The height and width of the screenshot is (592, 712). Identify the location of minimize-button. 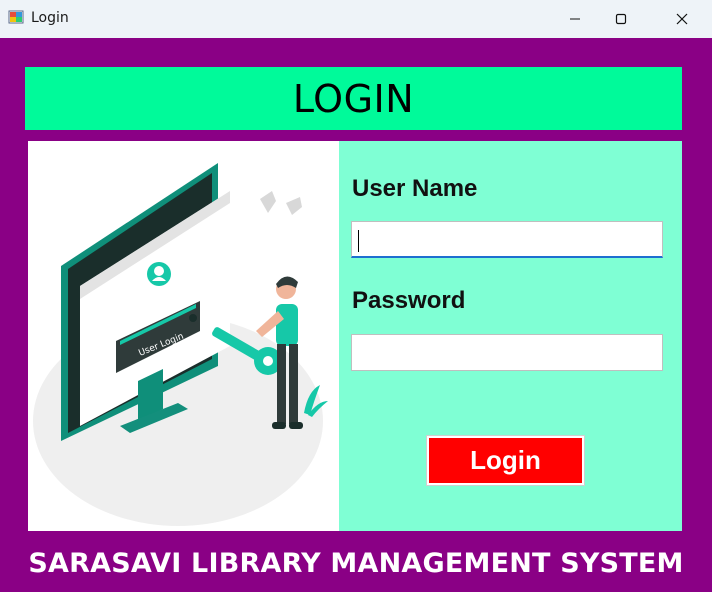
(575, 19).